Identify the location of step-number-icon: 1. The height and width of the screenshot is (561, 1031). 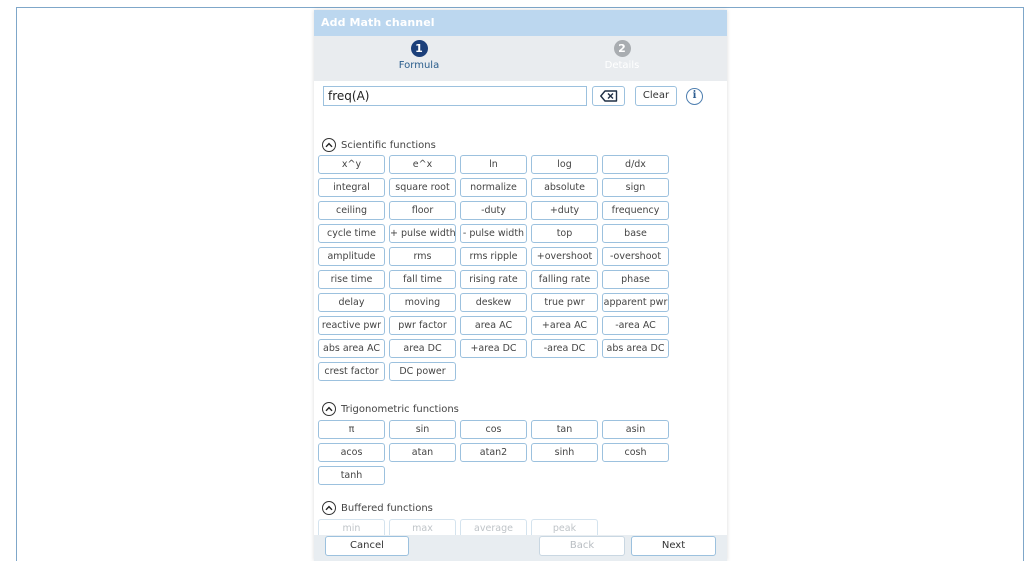
(419, 48).